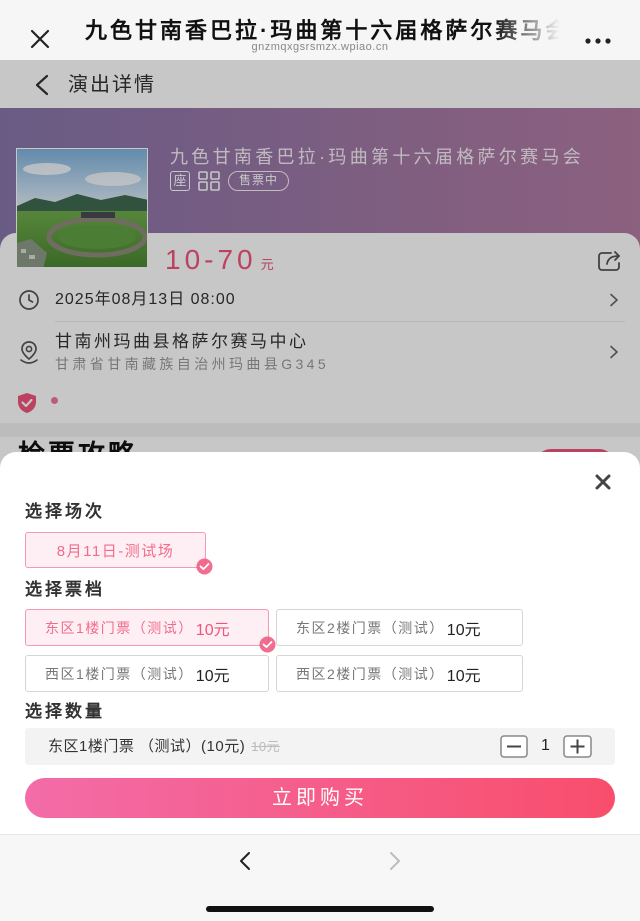  I want to click on minus-icon, so click(514, 746).